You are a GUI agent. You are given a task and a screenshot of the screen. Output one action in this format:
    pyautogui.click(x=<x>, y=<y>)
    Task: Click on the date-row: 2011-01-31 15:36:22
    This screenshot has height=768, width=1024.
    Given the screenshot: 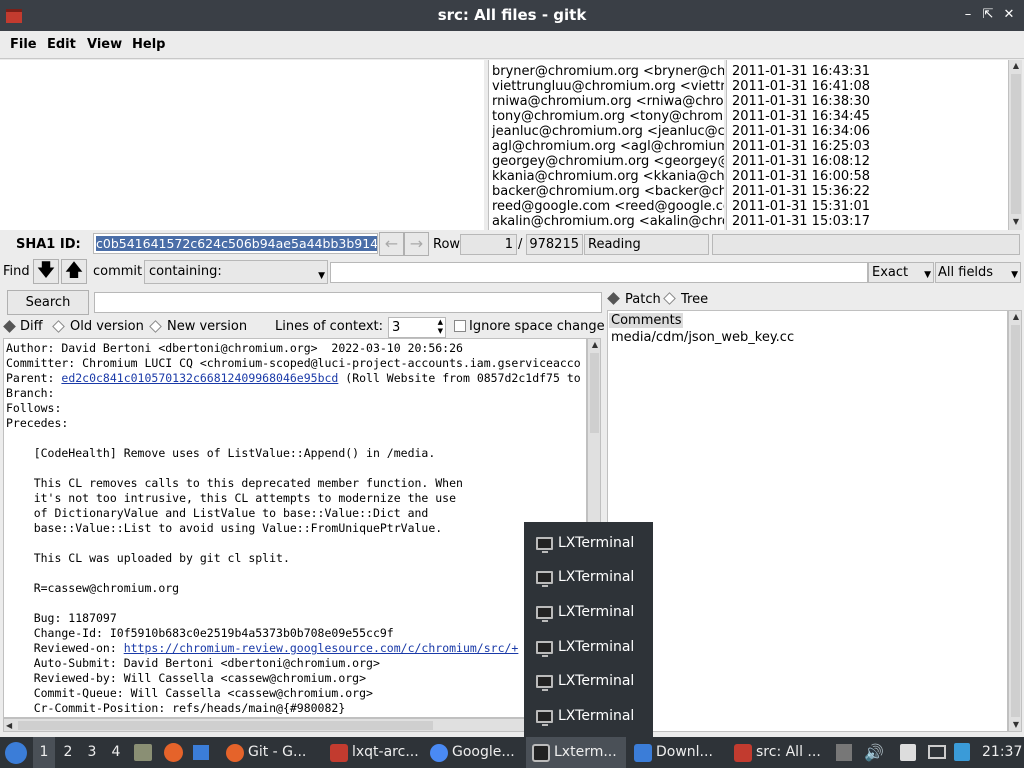 What is the action you would take?
    pyautogui.click(x=801, y=191)
    